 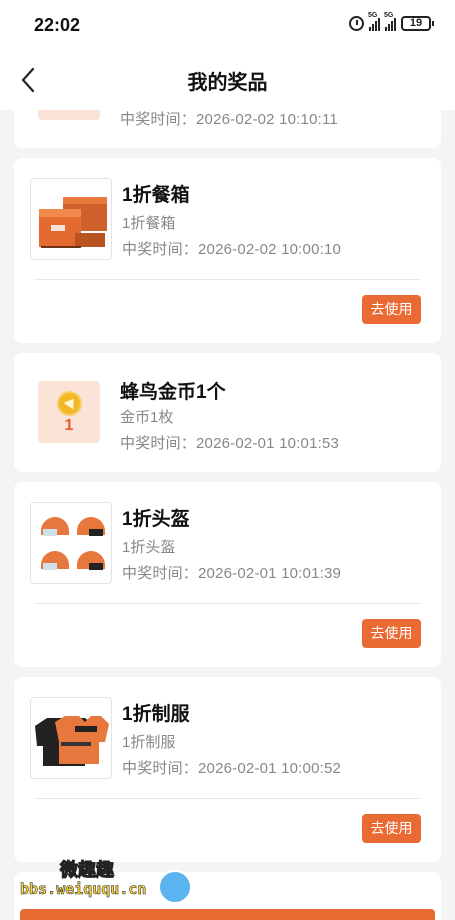 I want to click on bottom-action-bar, so click(x=227, y=914).